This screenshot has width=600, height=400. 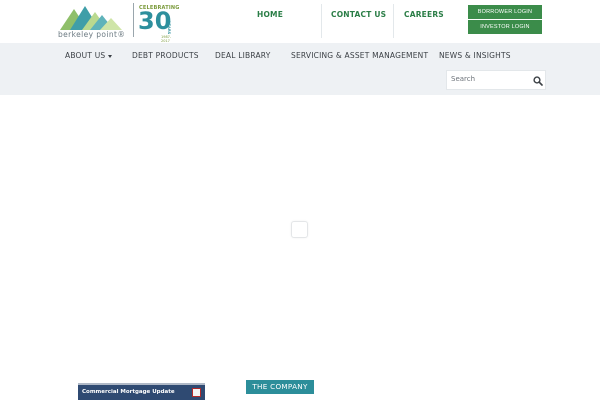 I want to click on top-link-home: HOME, so click(x=270, y=14).